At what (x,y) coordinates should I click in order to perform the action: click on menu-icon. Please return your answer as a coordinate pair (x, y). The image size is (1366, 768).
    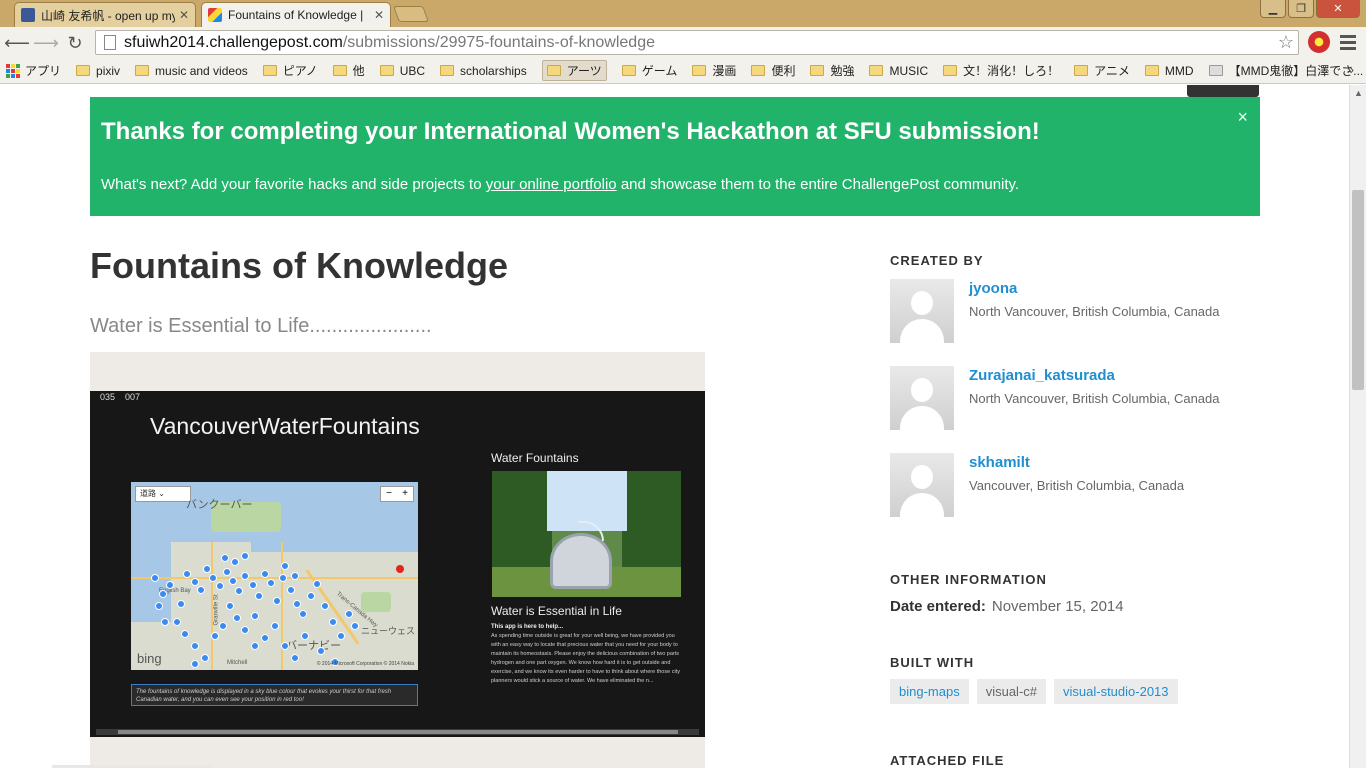
    Looking at the image, I should click on (1348, 44).